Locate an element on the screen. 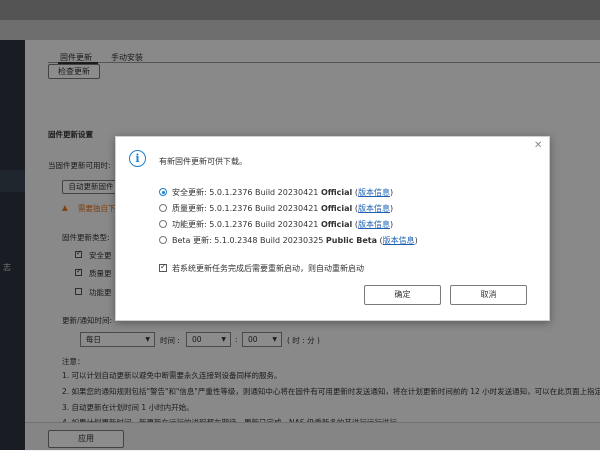 The width and height of the screenshot is (600, 451). radio-security is located at coordinates (163, 192).